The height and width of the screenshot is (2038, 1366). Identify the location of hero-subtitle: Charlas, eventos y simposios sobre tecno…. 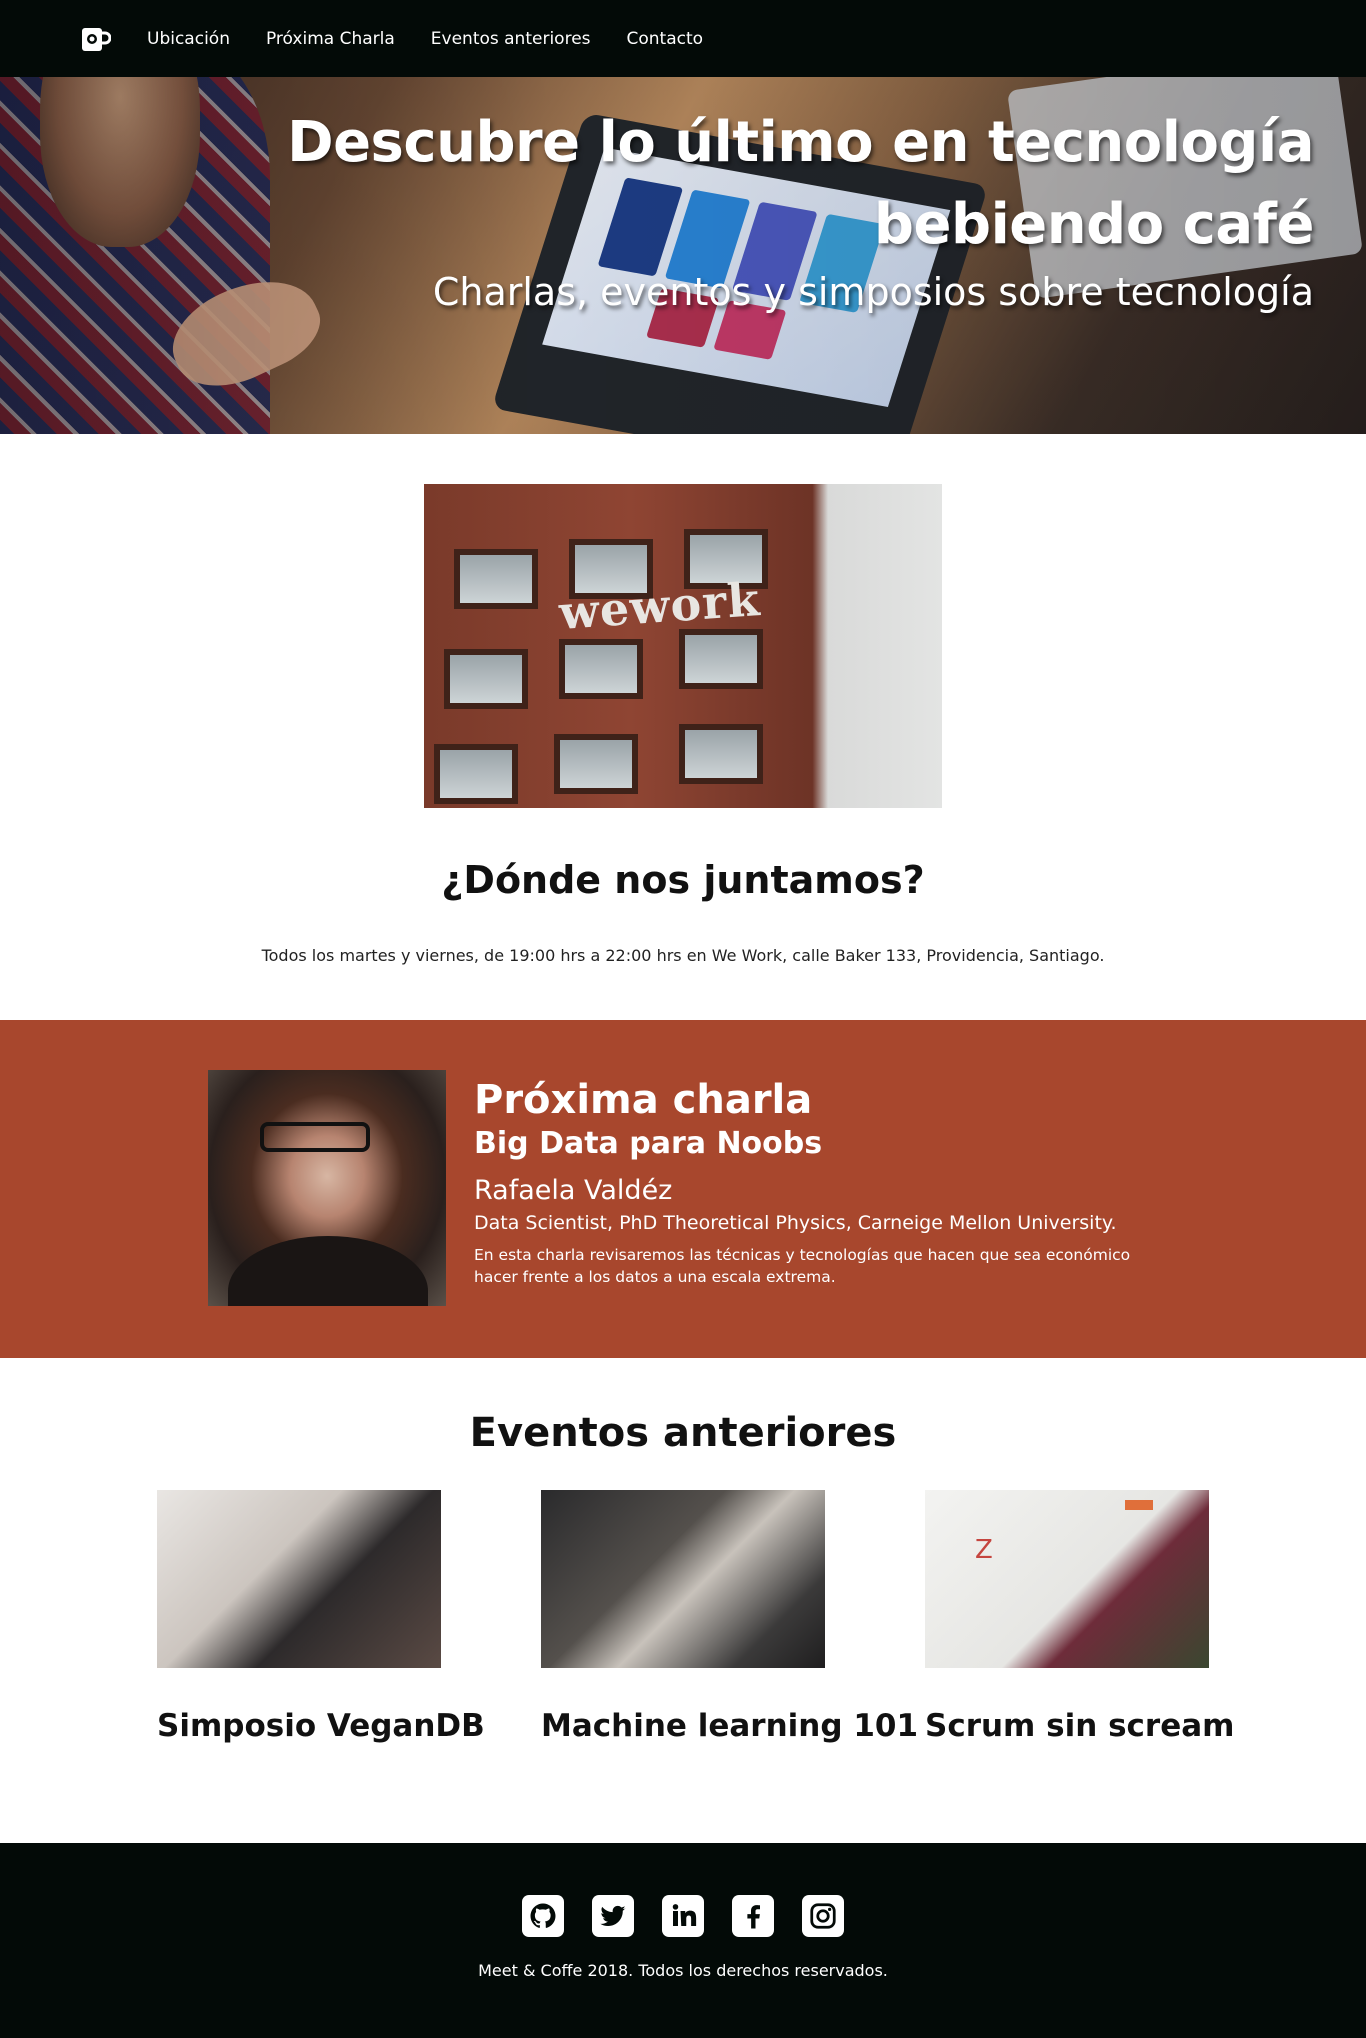
(873, 292).